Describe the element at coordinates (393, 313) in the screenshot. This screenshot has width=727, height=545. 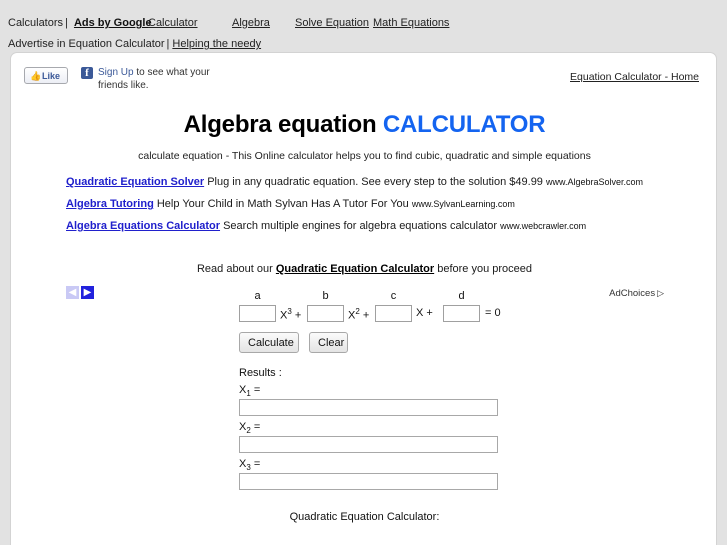
I see `coefficient-input-c` at that location.